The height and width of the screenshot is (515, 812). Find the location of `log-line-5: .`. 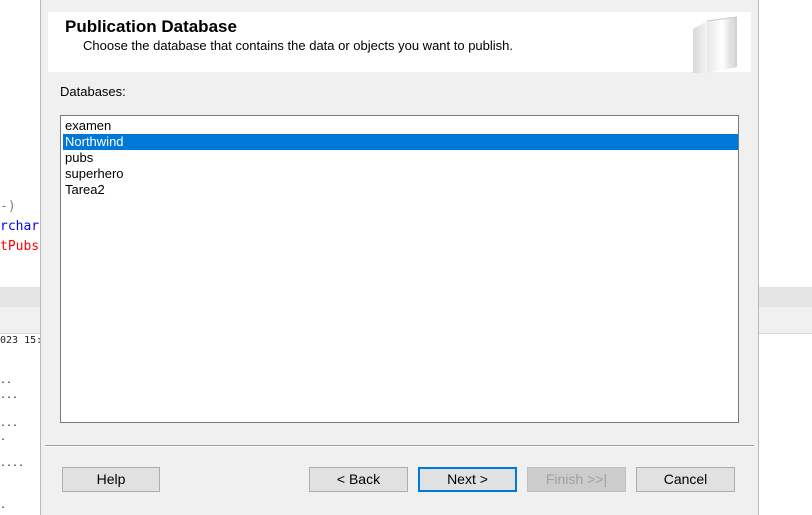

log-line-5: . is located at coordinates (3, 437).